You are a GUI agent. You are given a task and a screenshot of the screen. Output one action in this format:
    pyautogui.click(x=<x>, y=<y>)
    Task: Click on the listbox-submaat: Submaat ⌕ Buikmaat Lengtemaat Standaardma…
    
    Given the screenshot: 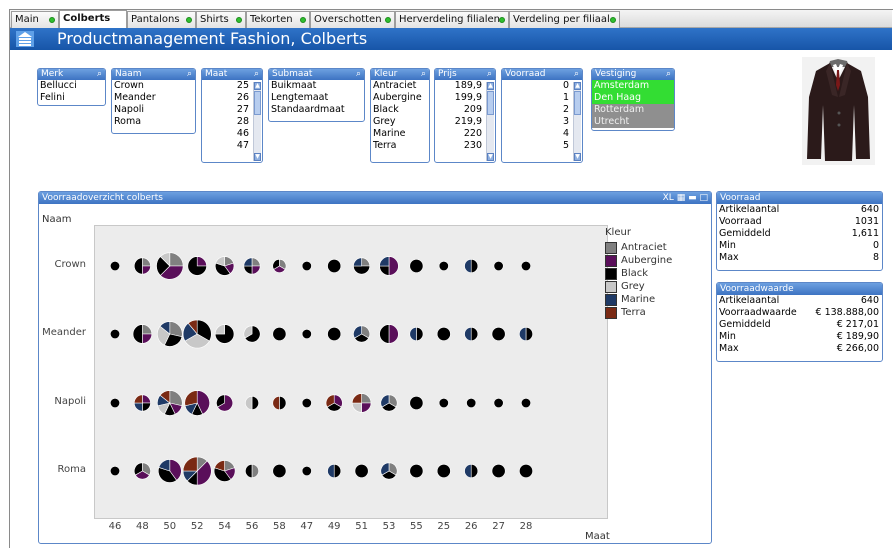 What is the action you would take?
    pyautogui.click(x=316, y=95)
    